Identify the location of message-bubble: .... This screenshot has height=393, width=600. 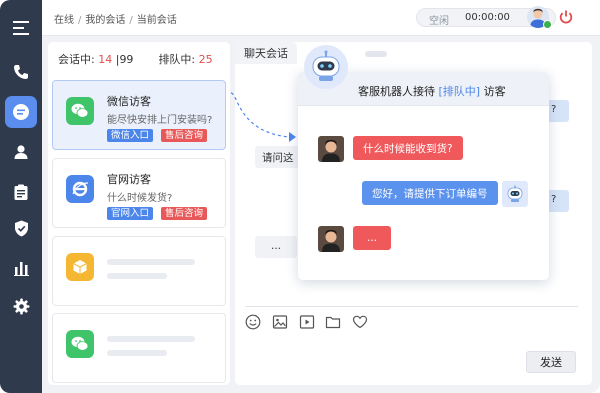
(276, 247).